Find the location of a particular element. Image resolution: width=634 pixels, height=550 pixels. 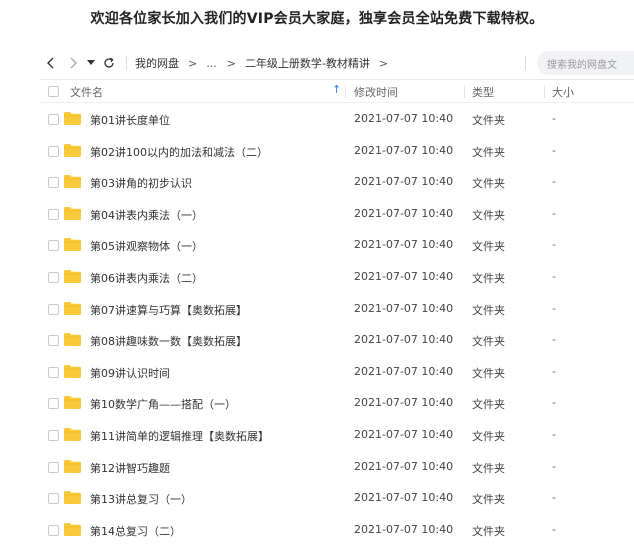

column-header-type: 类型 is located at coordinates (483, 92).